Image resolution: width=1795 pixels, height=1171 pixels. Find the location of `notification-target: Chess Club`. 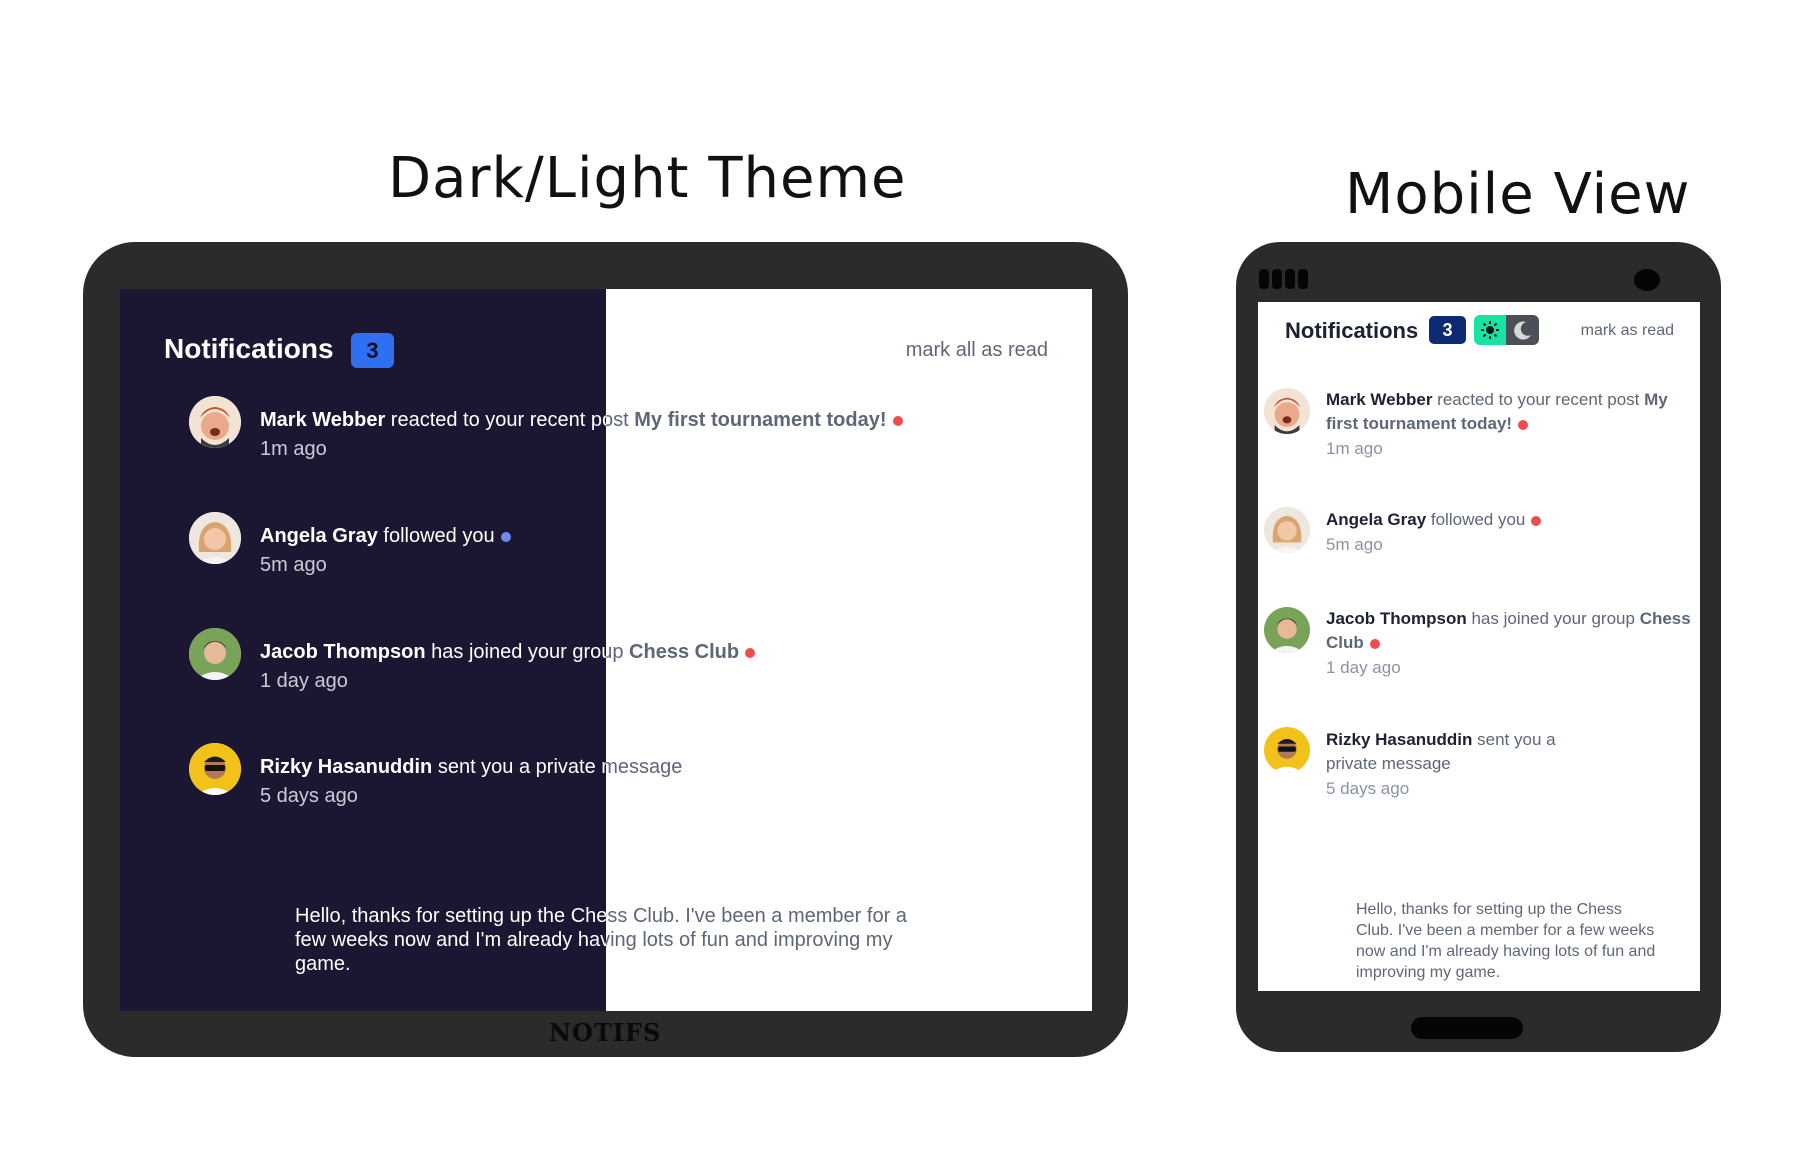

notification-target: Chess Club is located at coordinates (684, 652).